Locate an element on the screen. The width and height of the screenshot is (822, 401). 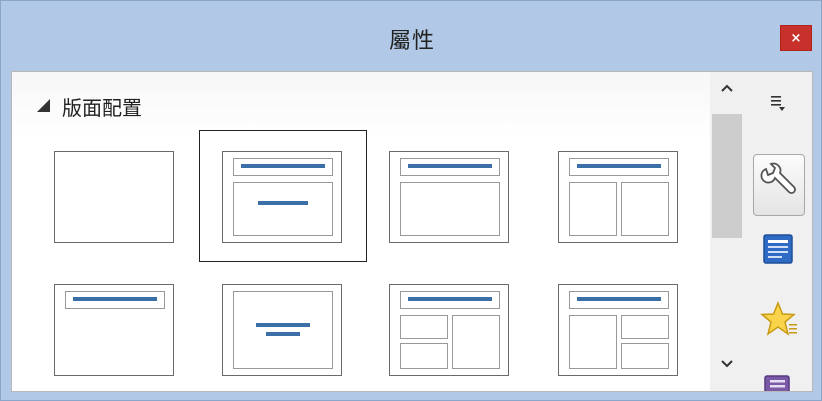
properties-deck-button is located at coordinates (779, 185).